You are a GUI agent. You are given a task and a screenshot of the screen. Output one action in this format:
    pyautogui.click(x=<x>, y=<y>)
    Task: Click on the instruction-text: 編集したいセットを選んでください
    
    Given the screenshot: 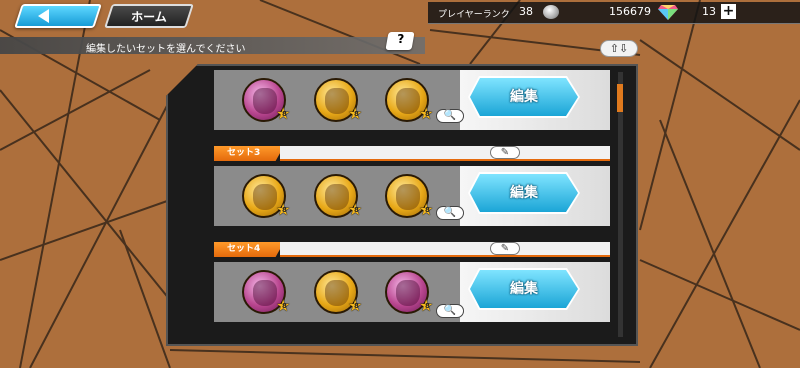 What is the action you would take?
    pyautogui.click(x=166, y=49)
    